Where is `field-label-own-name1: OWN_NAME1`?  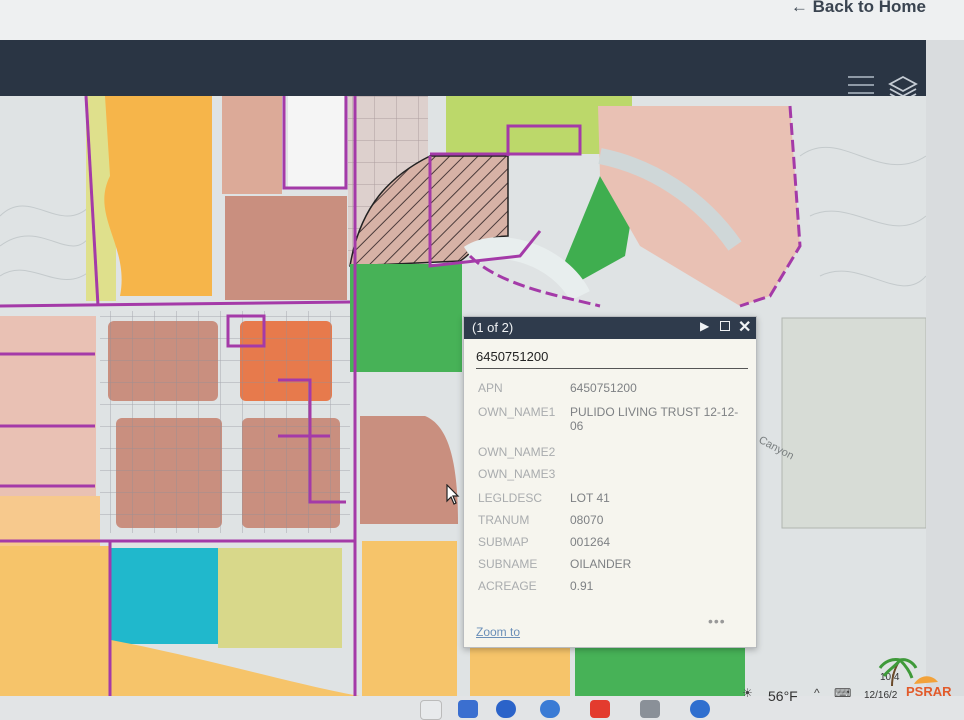
field-label-own-name1: OWN_NAME1 is located at coordinates (517, 412).